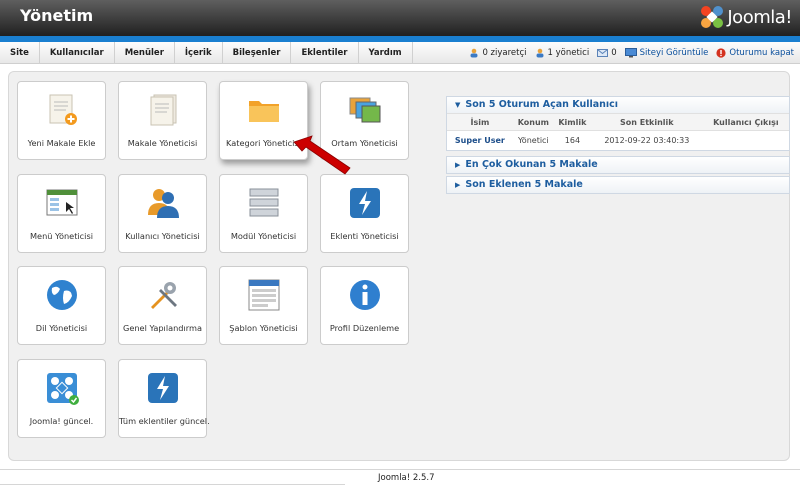 Image resolution: width=800 pixels, height=487 pixels. Describe the element at coordinates (199, 53) in the screenshot. I see `menu-item-content: İçerik` at that location.